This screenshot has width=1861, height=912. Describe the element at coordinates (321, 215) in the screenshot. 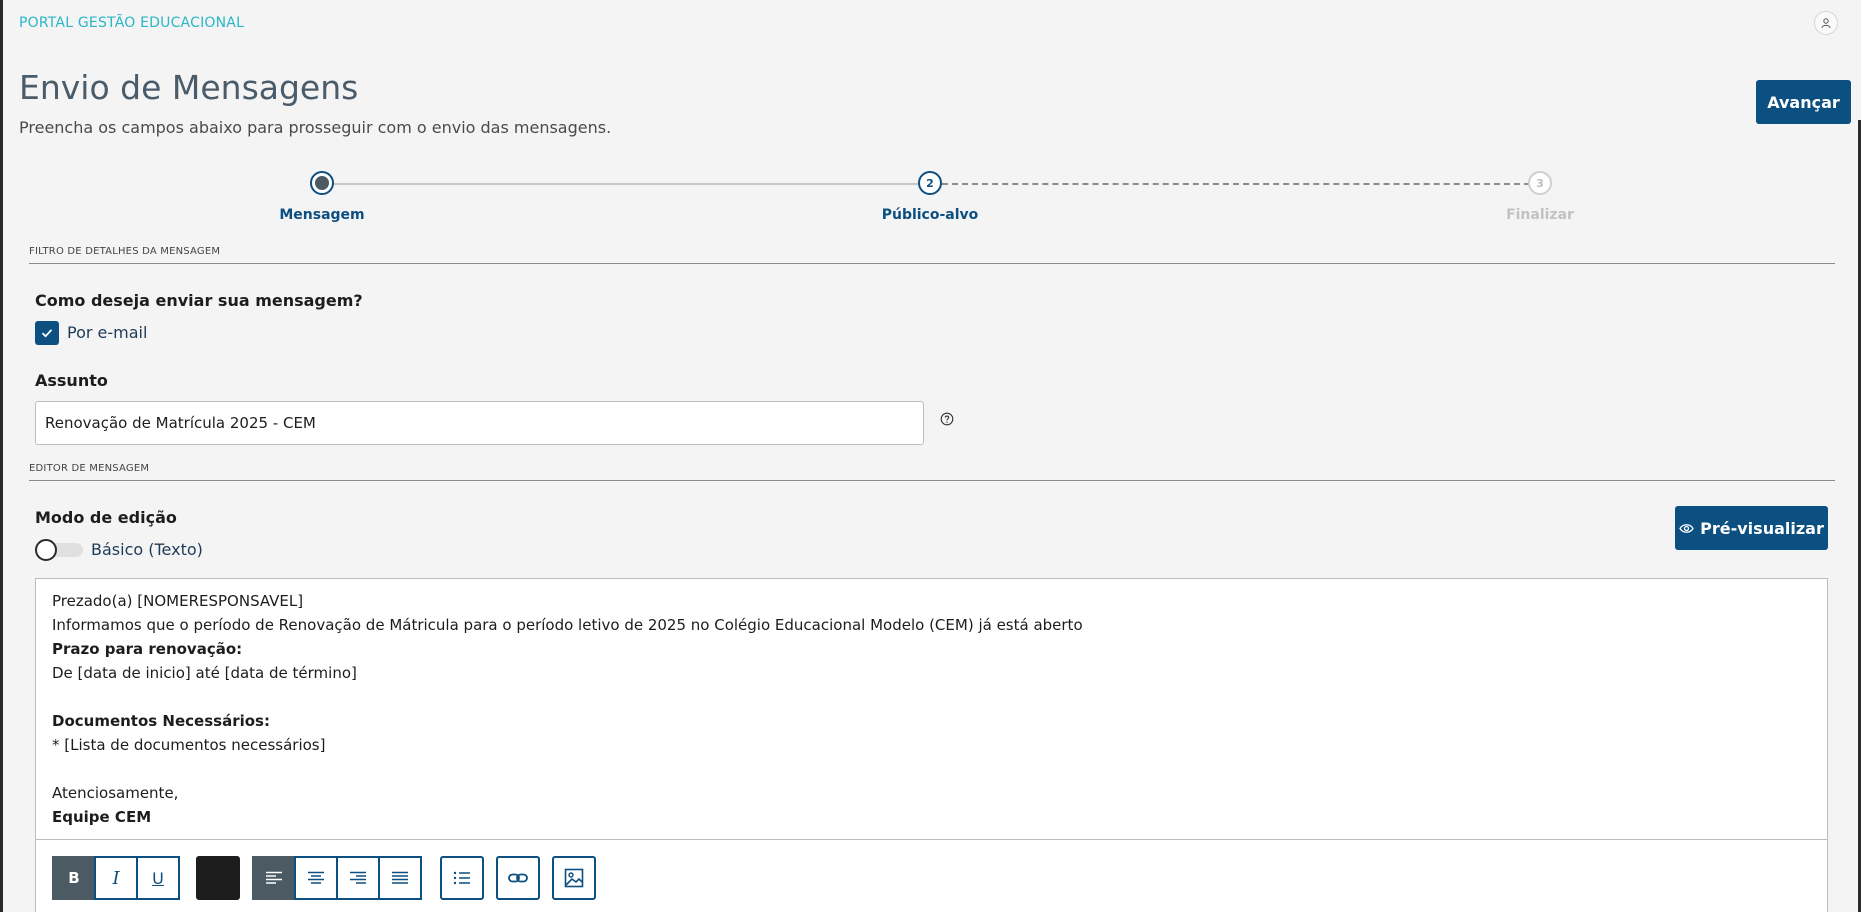

I see `step-1-label: Mensagem` at that location.